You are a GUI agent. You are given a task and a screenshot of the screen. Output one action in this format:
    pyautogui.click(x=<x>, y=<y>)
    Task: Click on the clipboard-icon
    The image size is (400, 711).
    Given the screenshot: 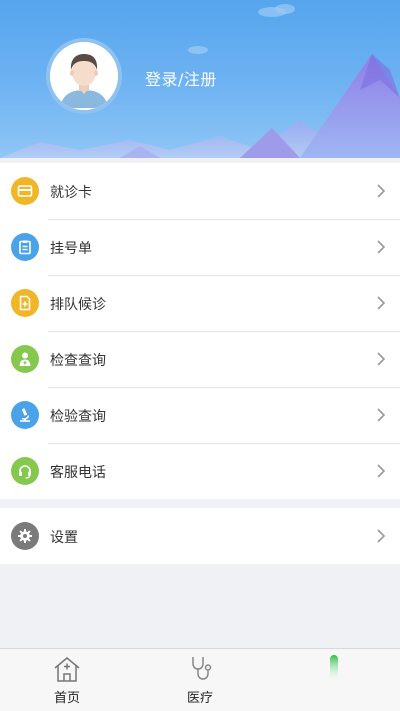 What is the action you would take?
    pyautogui.click(x=25, y=247)
    